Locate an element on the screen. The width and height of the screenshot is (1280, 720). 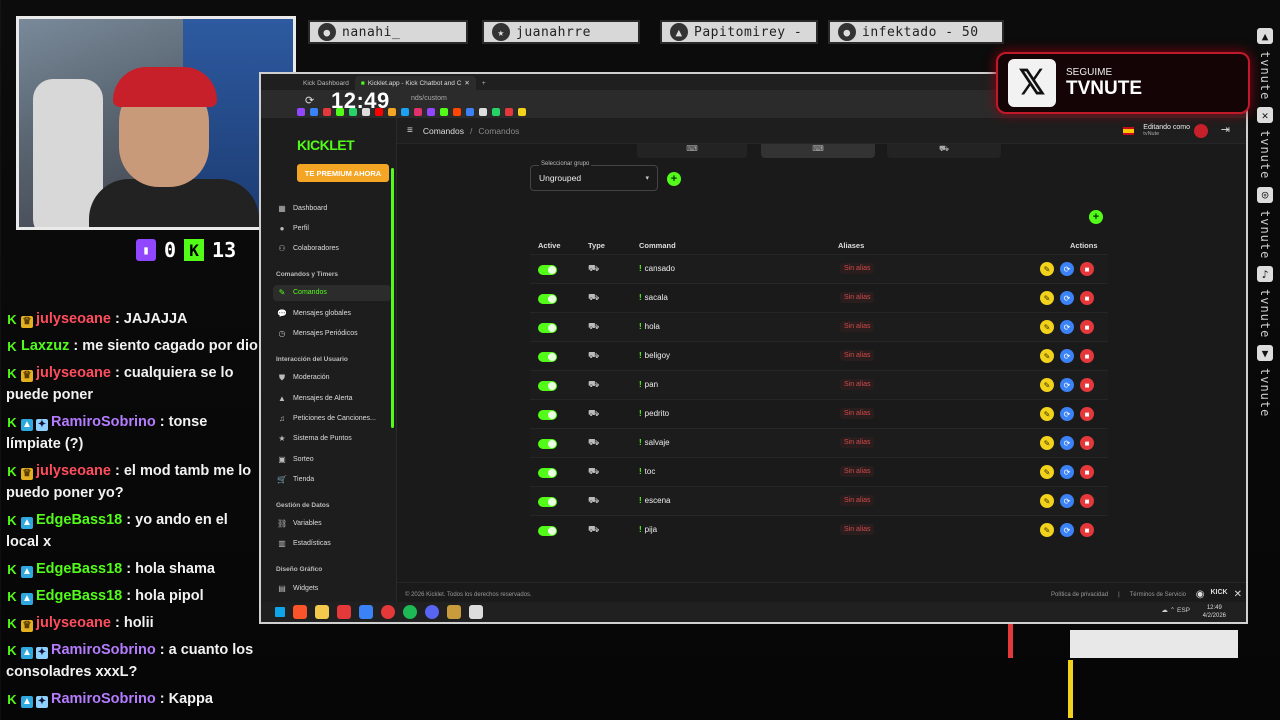
sidebar-item: ✎ Comandos is located at coordinates (332, 292).